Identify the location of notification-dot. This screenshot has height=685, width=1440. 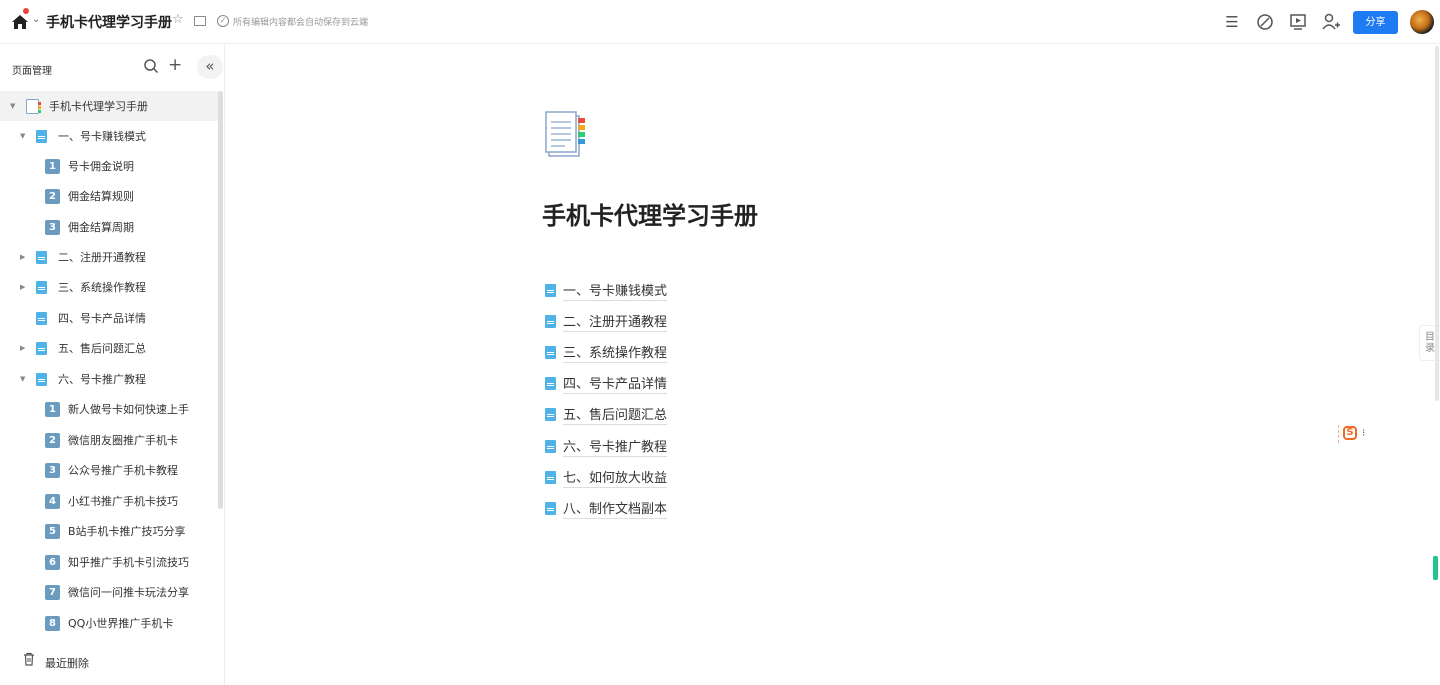
(26, 11).